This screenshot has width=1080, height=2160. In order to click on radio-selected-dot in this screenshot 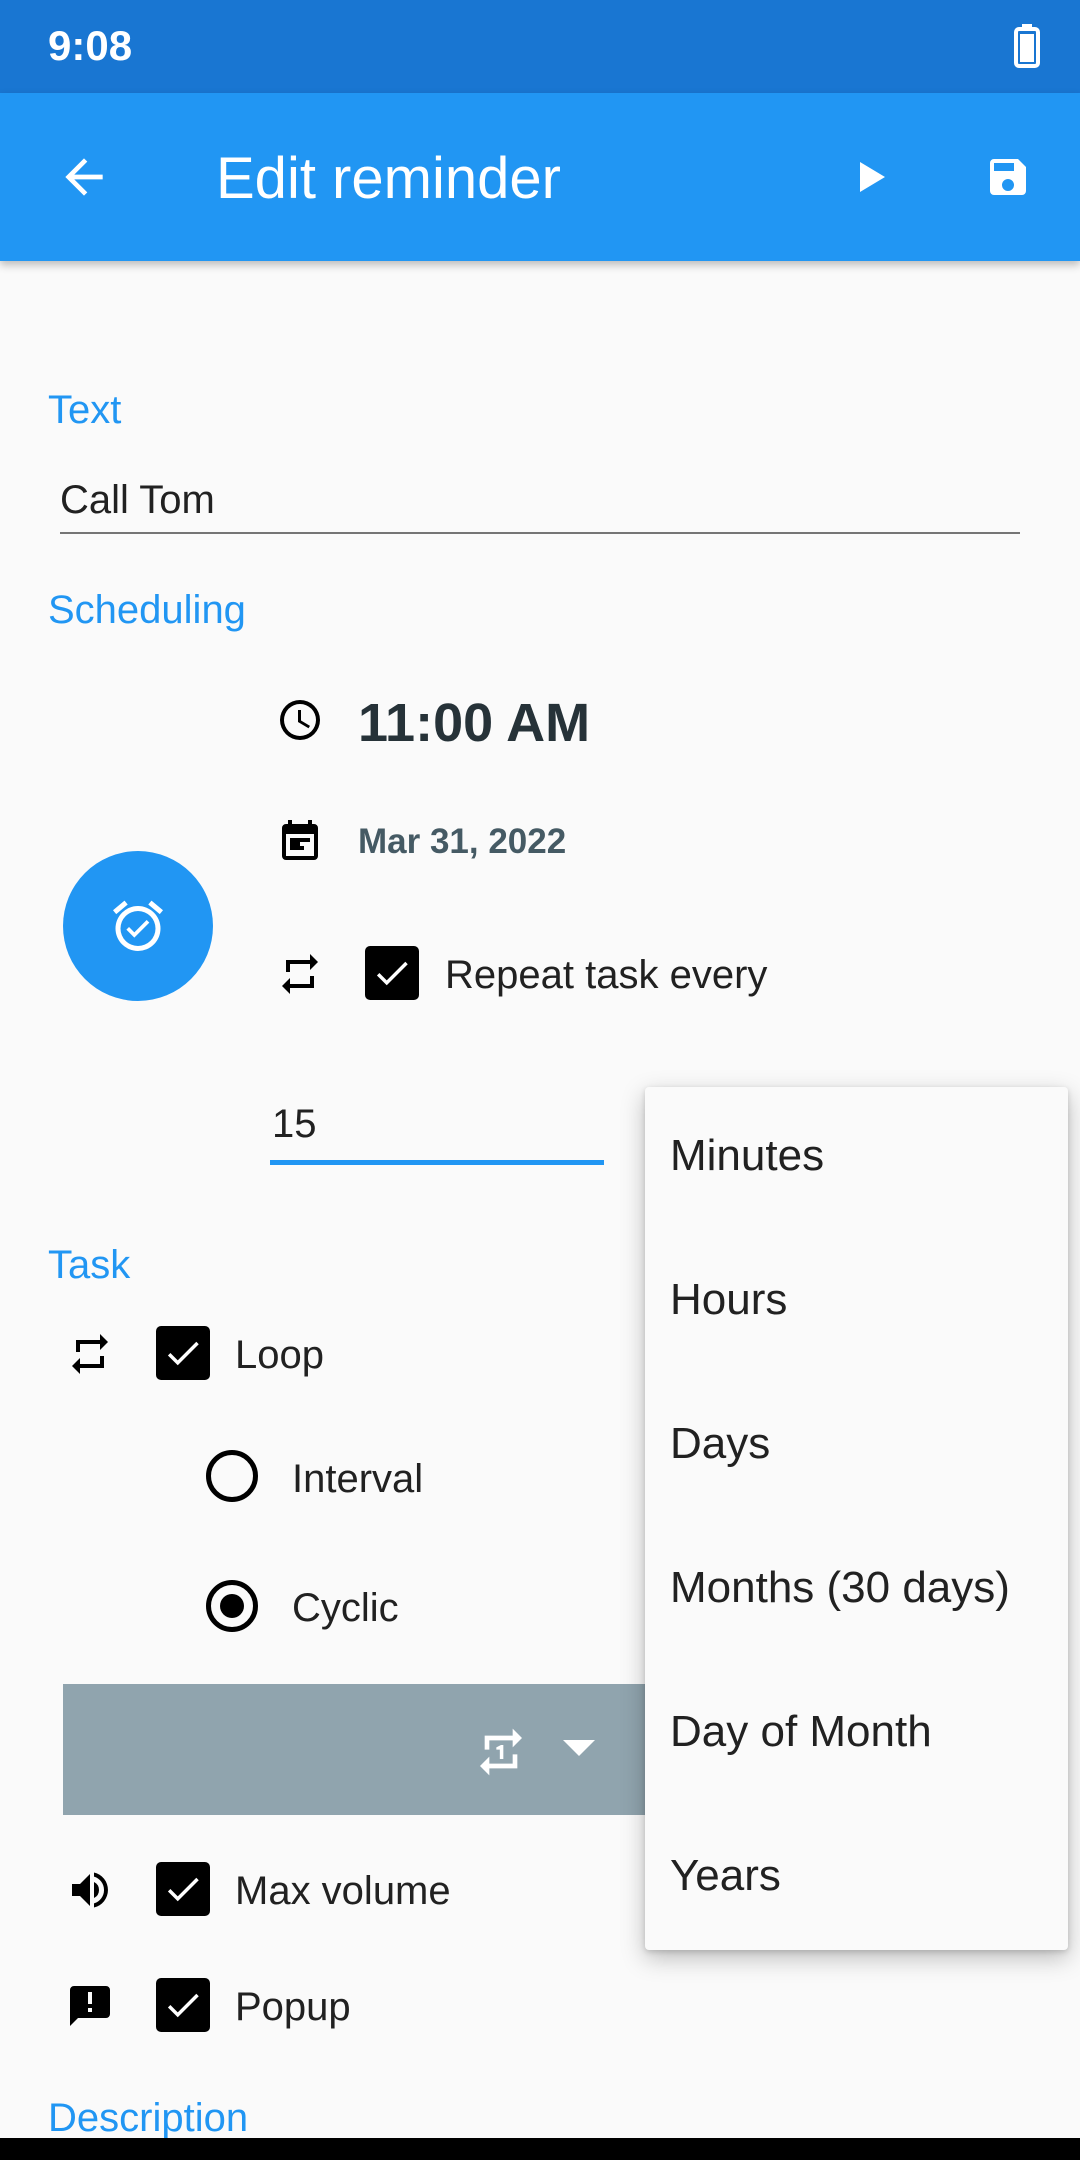, I will do `click(232, 1606)`.